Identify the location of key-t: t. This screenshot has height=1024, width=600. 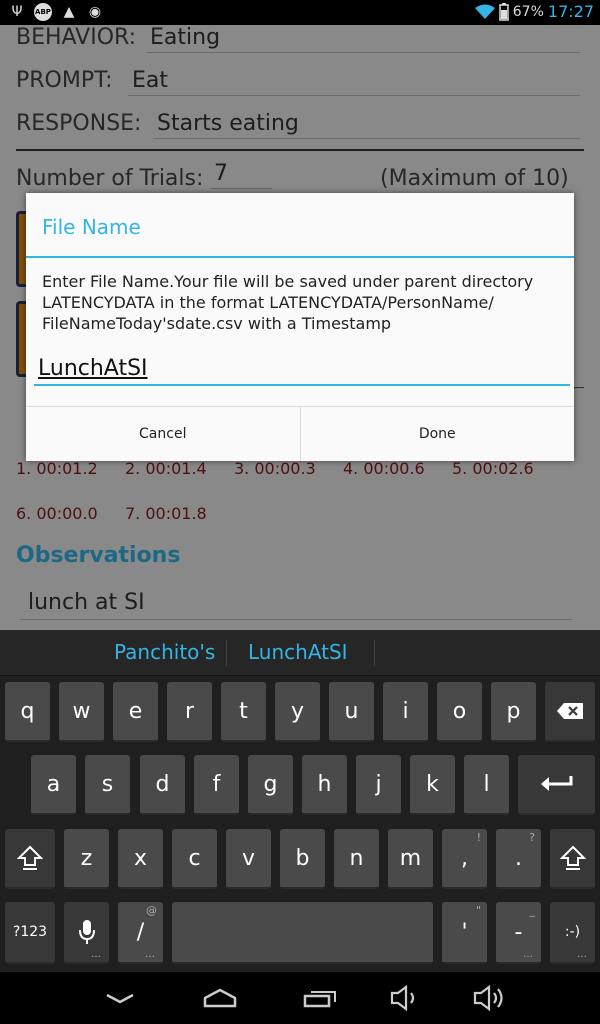
(243, 712).